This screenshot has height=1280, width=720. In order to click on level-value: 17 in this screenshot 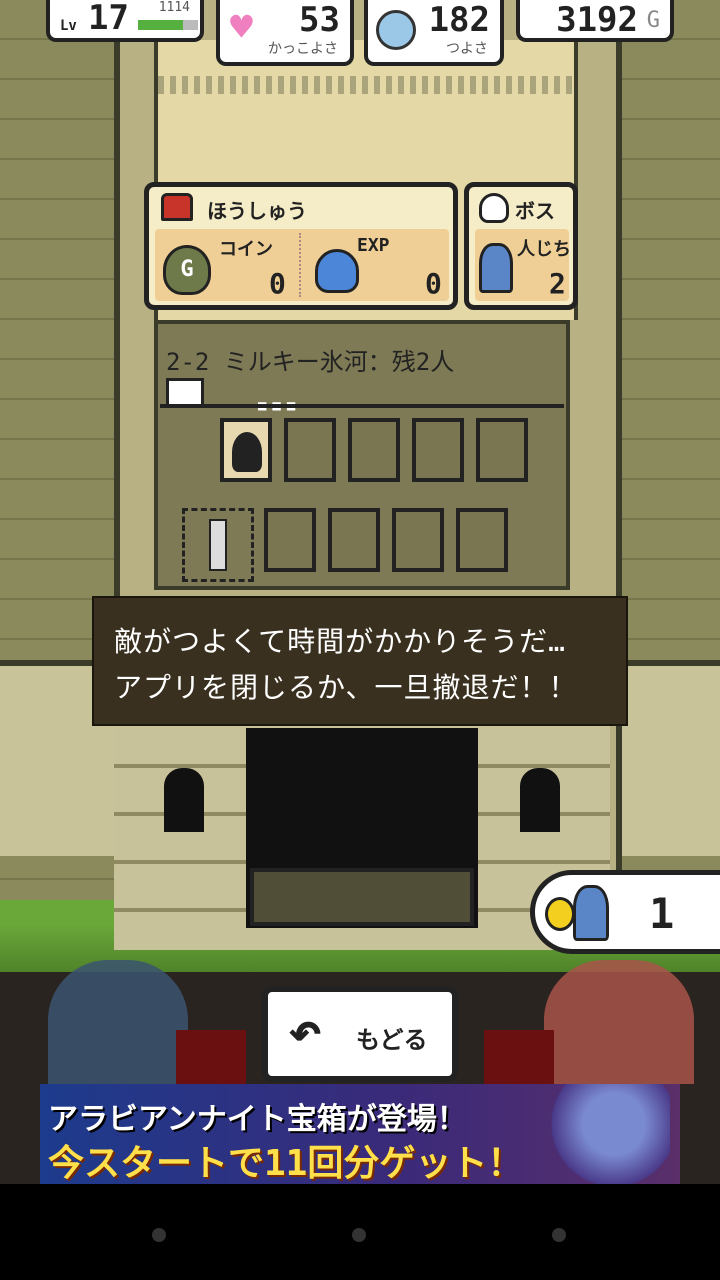, I will do `click(108, 19)`.